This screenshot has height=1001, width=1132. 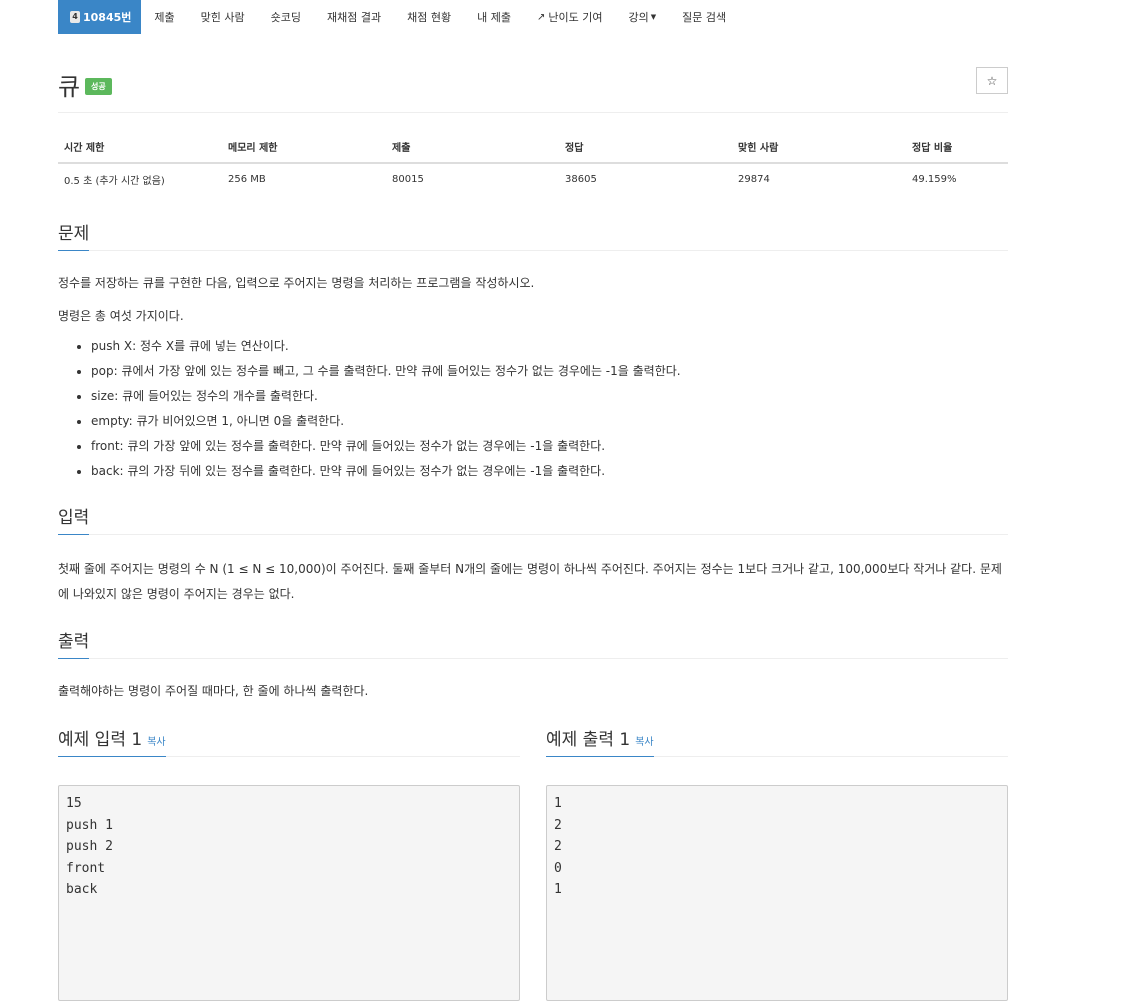 What do you see at coordinates (247, 179) in the screenshot?
I see `info-memory-limit: 256 MB` at bounding box center [247, 179].